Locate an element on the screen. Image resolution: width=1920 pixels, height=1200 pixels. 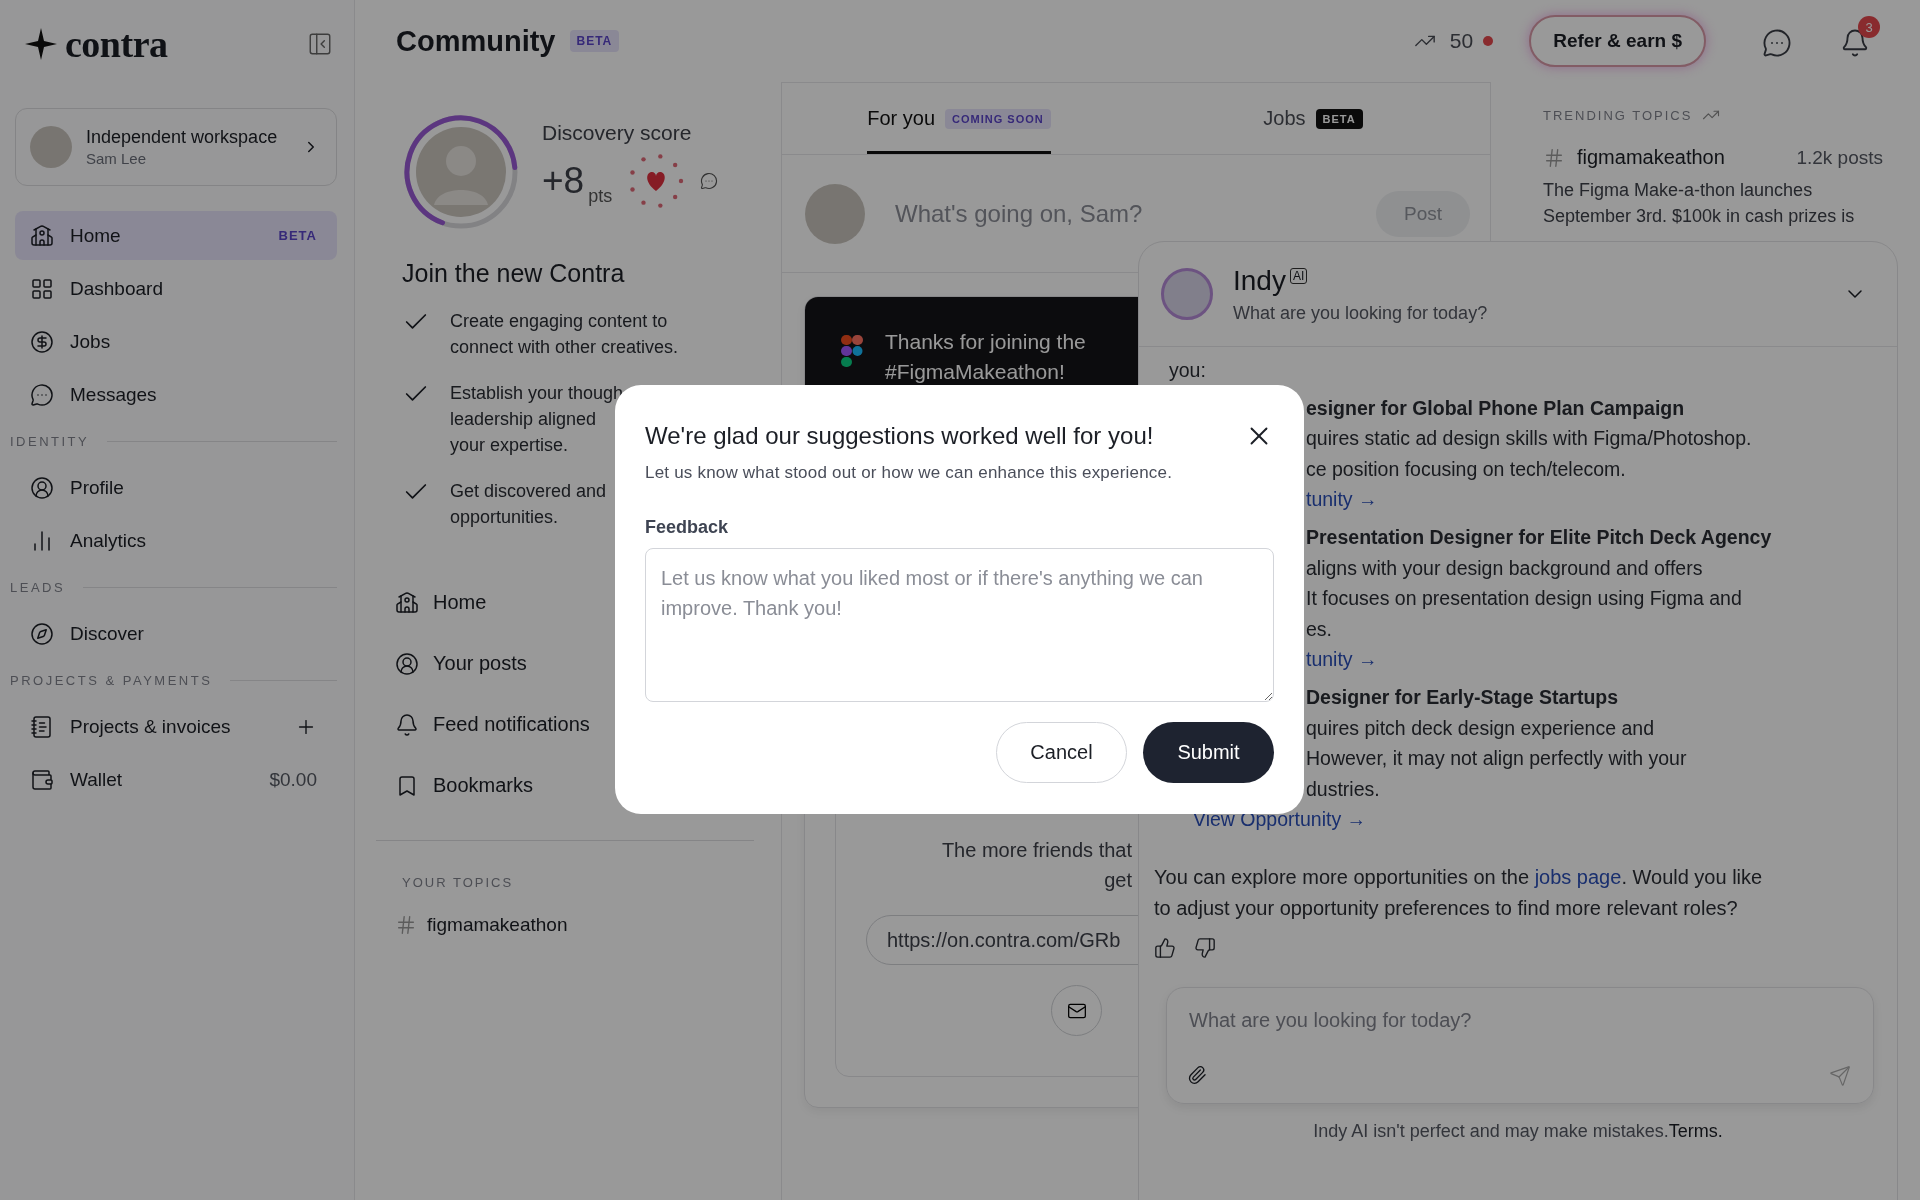
task-text: opportunities. is located at coordinates (505, 517).